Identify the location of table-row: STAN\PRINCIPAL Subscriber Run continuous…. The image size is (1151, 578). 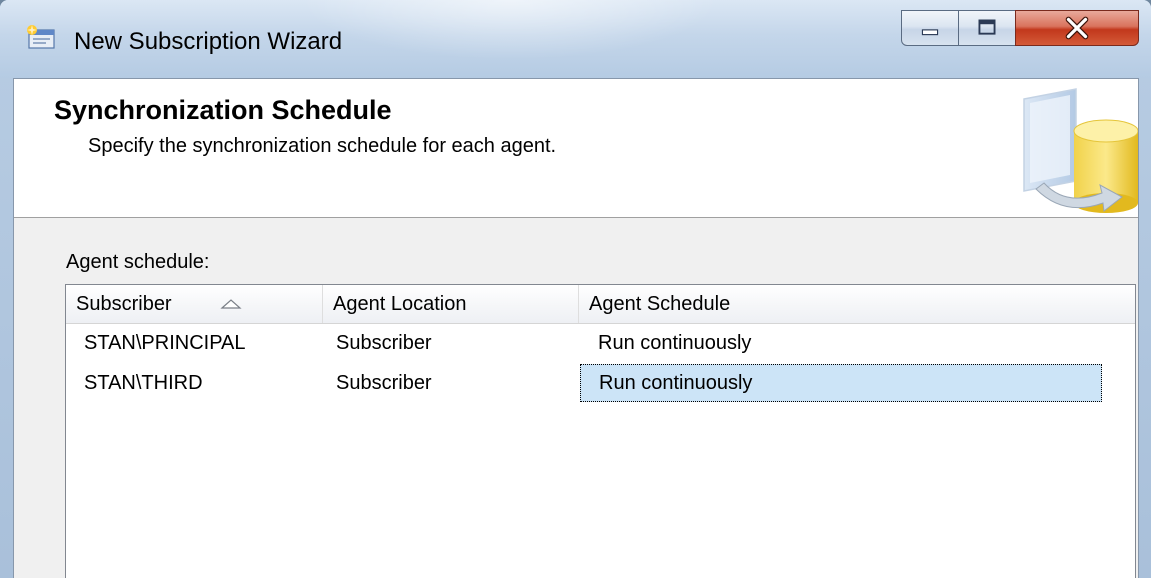
(600, 343).